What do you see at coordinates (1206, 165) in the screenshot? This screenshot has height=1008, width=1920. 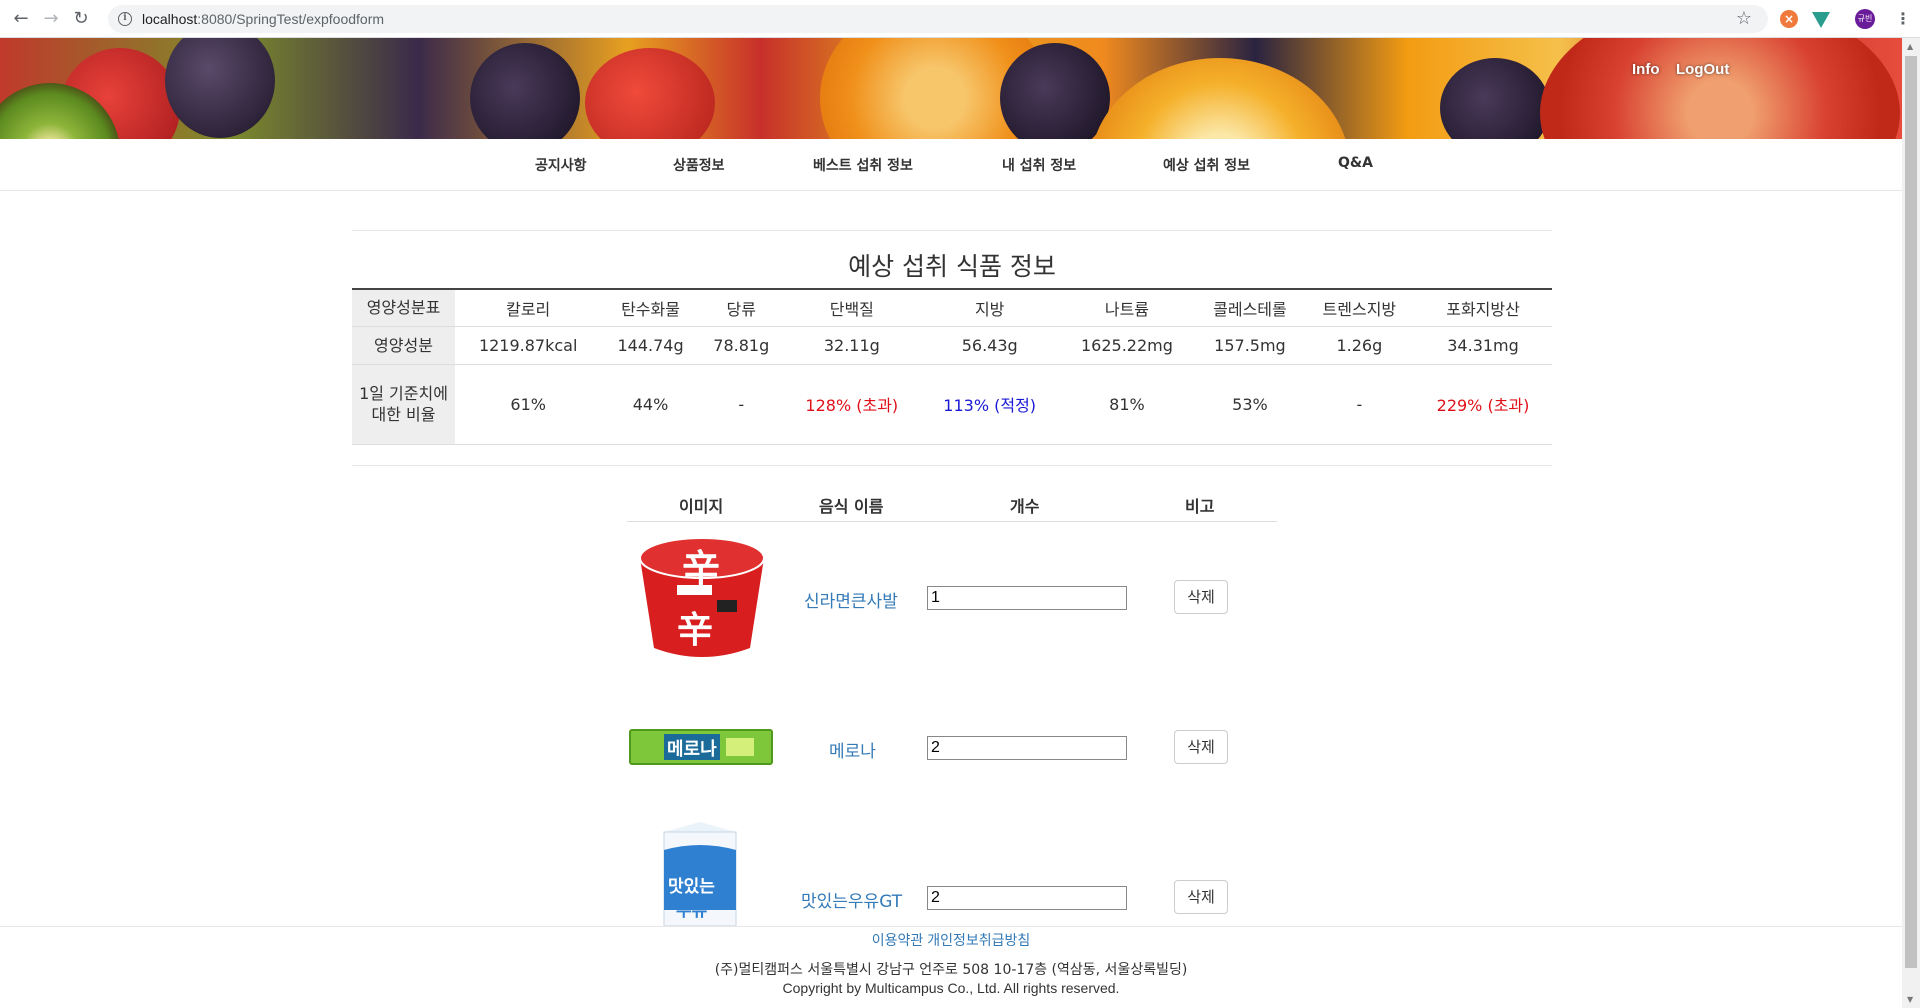 I see `nav-expected-intake: 예상 섭취 정보` at bounding box center [1206, 165].